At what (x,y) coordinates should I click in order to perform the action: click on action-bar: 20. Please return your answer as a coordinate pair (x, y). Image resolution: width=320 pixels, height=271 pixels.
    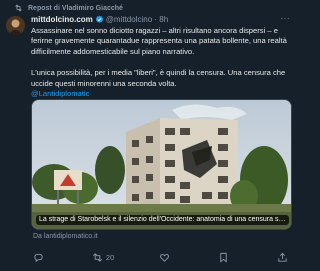
    Looking at the image, I should click on (162, 257).